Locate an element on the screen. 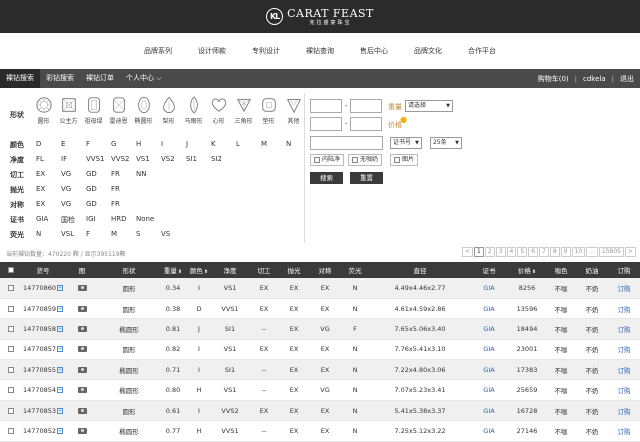  shape-heart: 心形 is located at coordinates (218, 110).